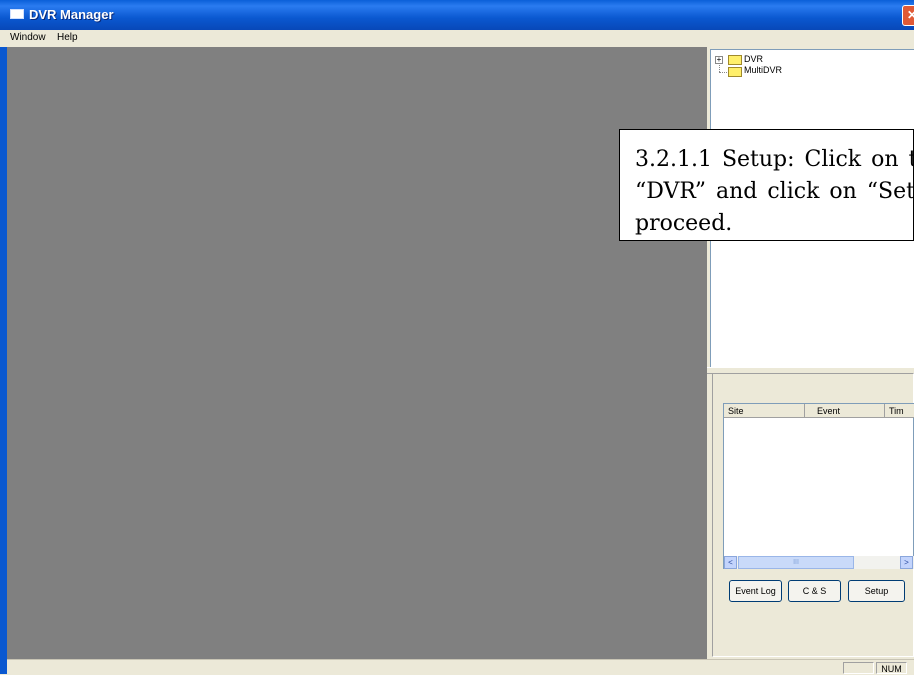 This screenshot has height=675, width=914. Describe the element at coordinates (796, 562) in the screenshot. I see `scroll-thumb: III` at that location.